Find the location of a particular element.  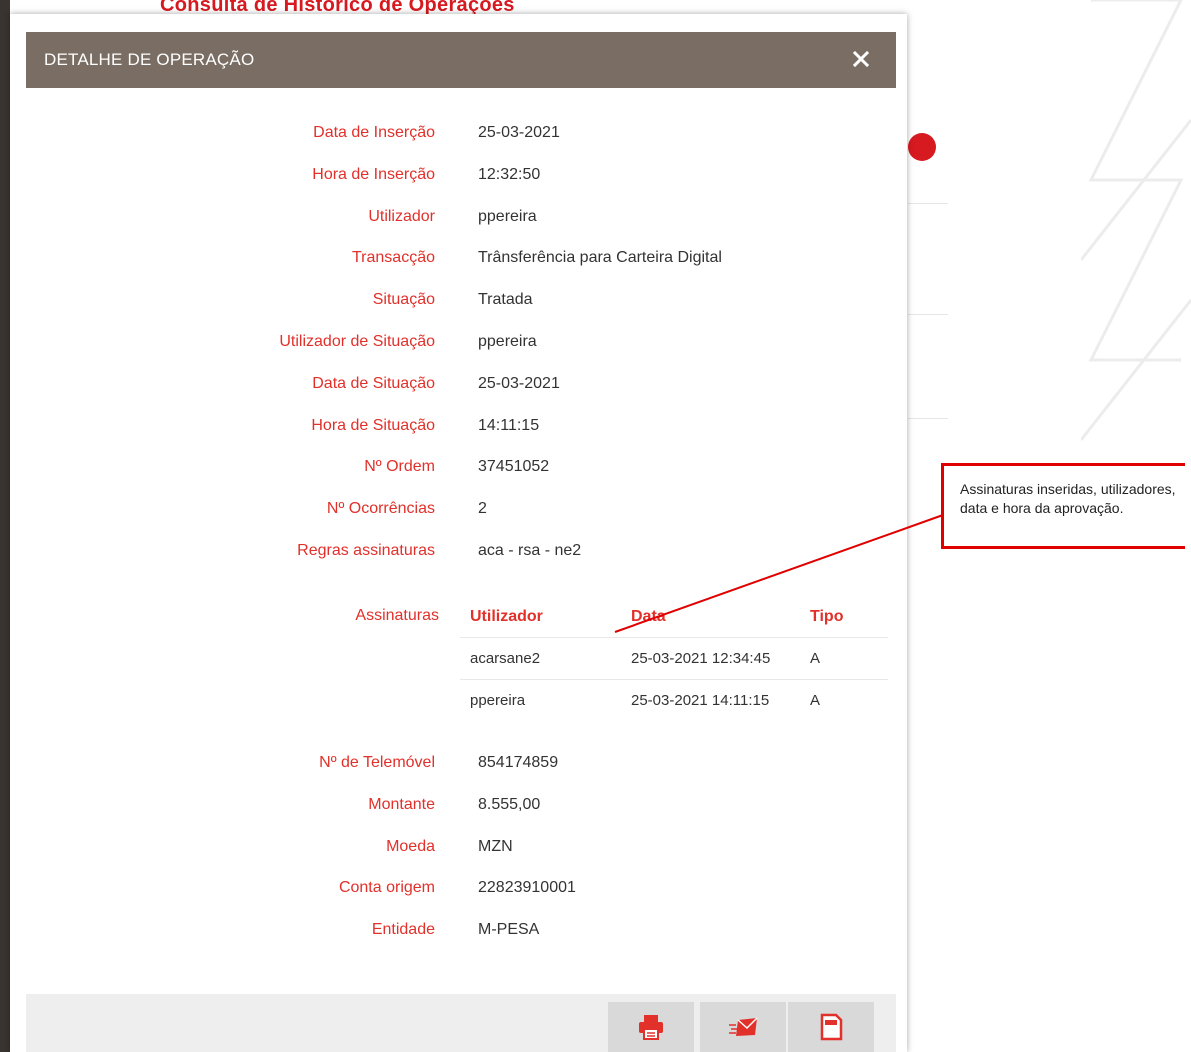

detail-label: Conta origem is located at coordinates (386, 888).